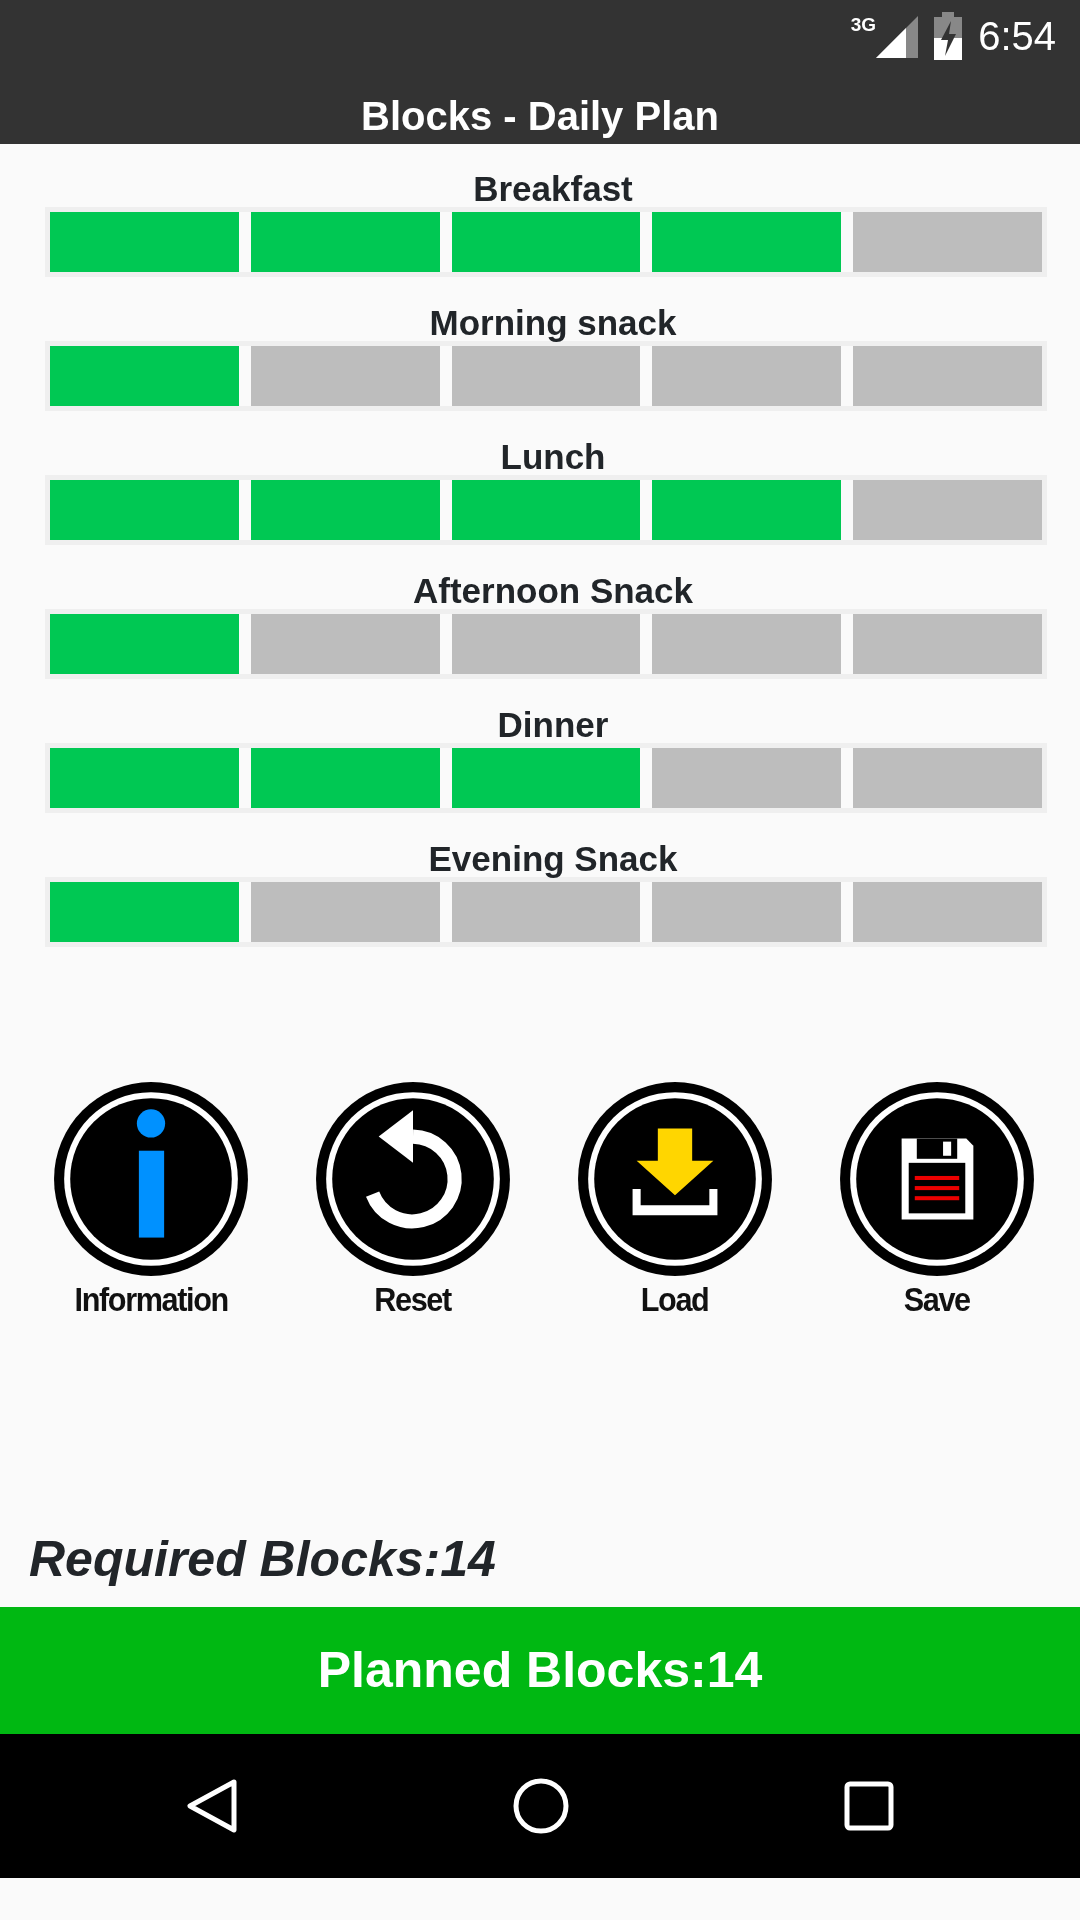 This screenshot has height=1920, width=1080. I want to click on meal-name: Morning snack, so click(553, 322).